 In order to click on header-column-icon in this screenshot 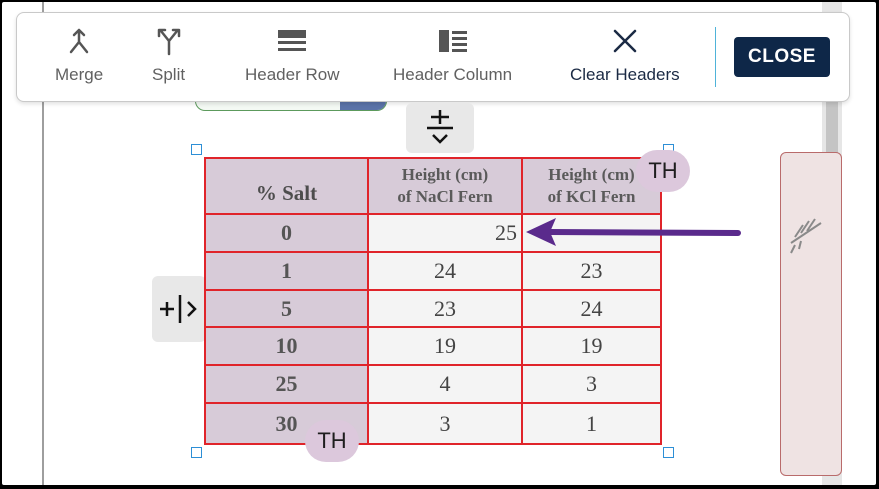, I will do `click(453, 41)`.